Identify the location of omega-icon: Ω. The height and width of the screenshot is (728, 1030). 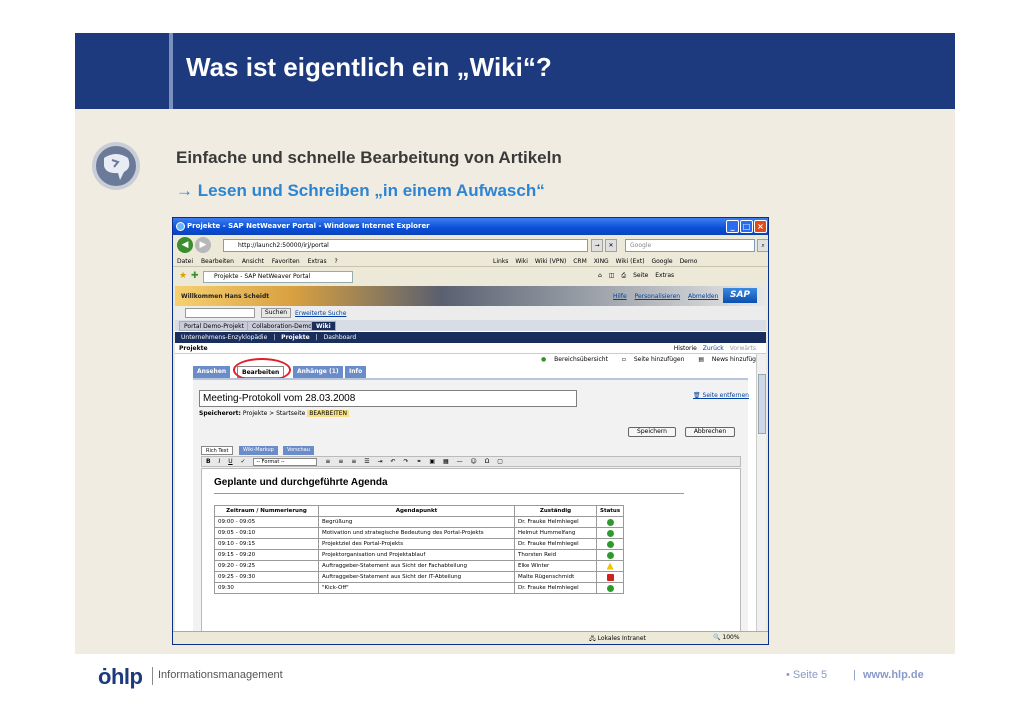
(487, 461).